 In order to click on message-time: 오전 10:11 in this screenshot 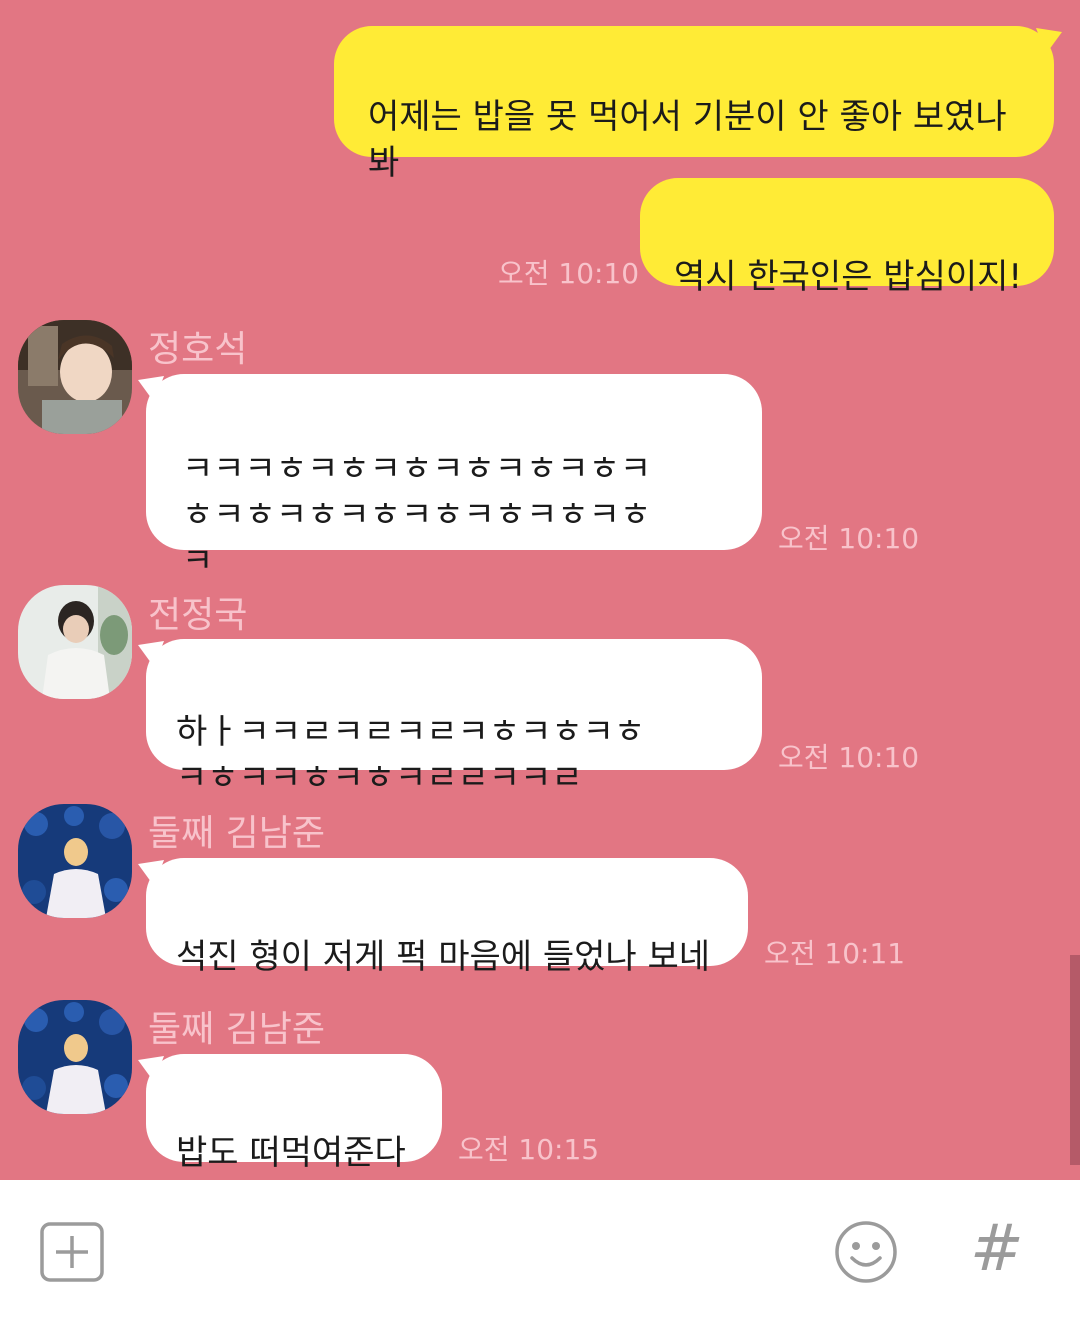, I will do `click(835, 953)`.